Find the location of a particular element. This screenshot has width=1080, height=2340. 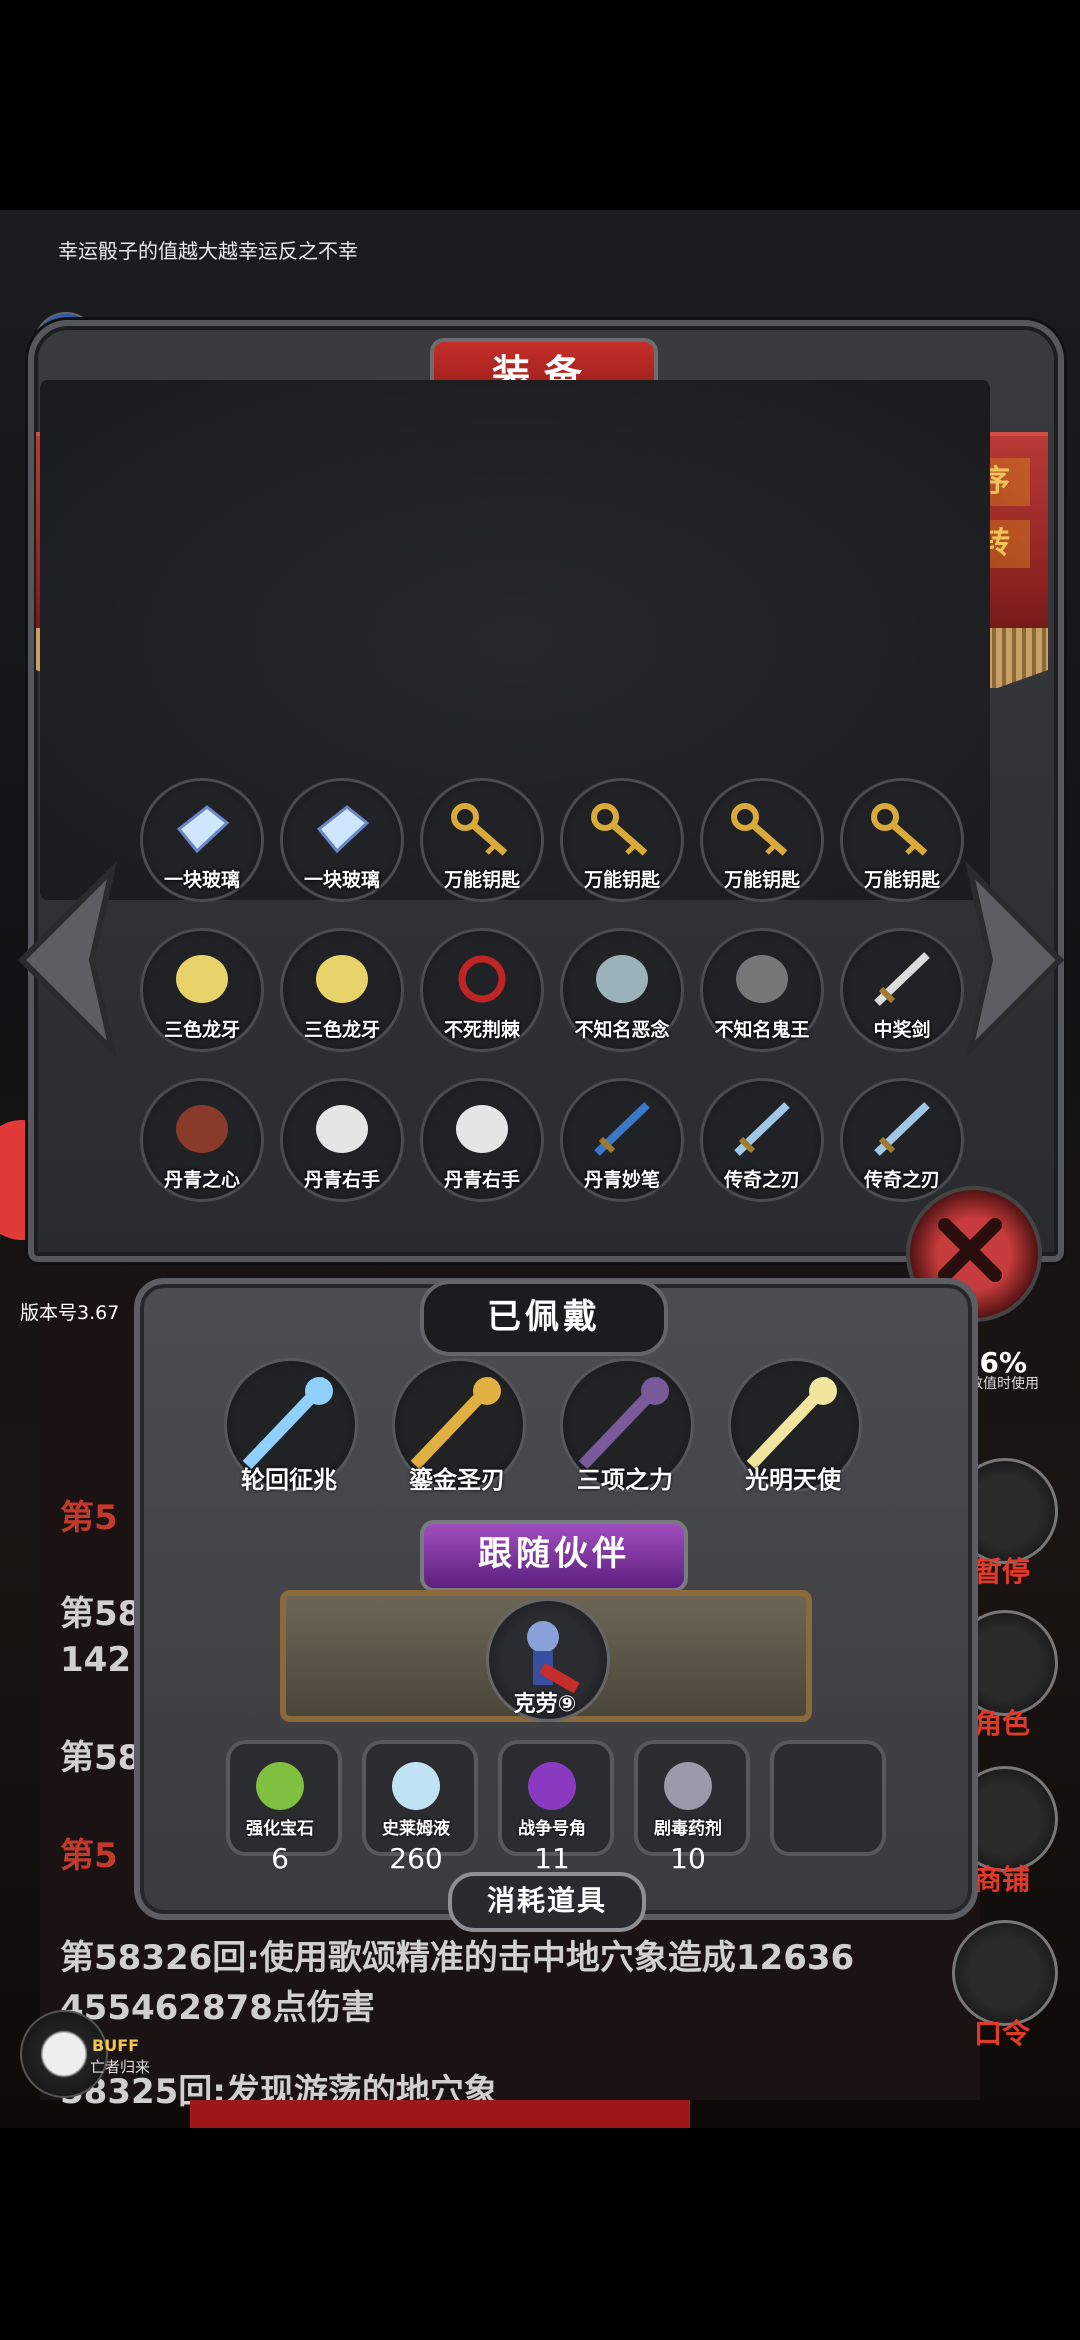

inventory-item: 不知名鬼王 is located at coordinates (762, 990).